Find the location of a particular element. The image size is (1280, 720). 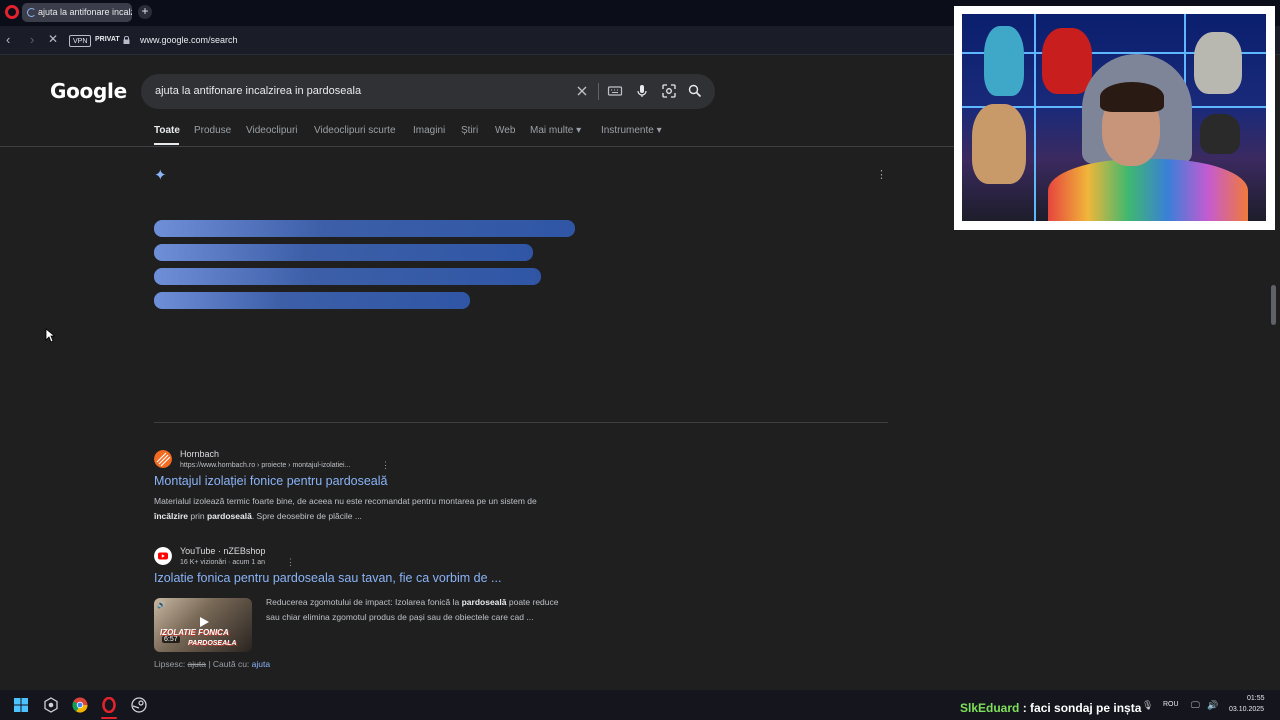

active-app-indicator is located at coordinates (109, 718).